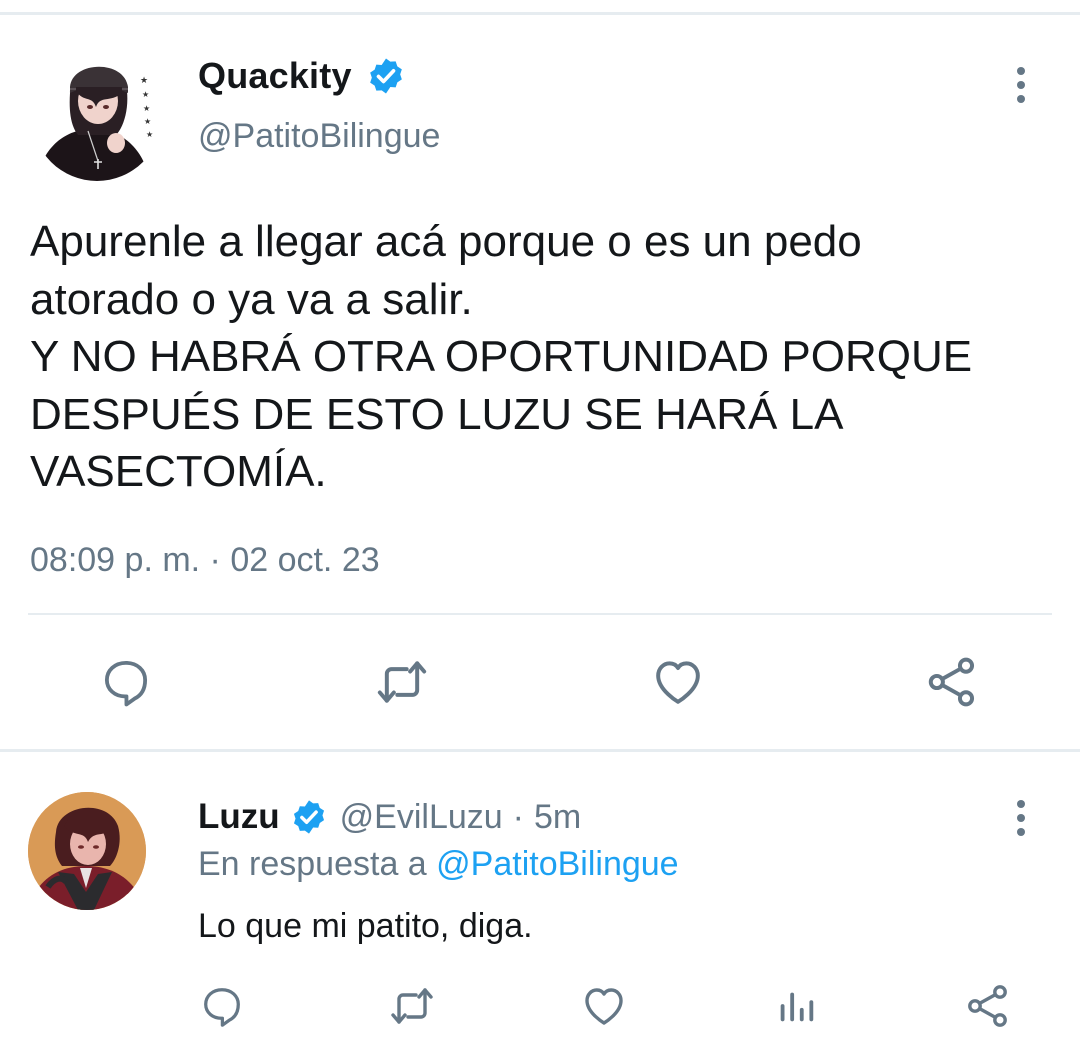 This screenshot has width=1080, height=1046. What do you see at coordinates (557, 817) in the screenshot?
I see `relative-time: 5m` at bounding box center [557, 817].